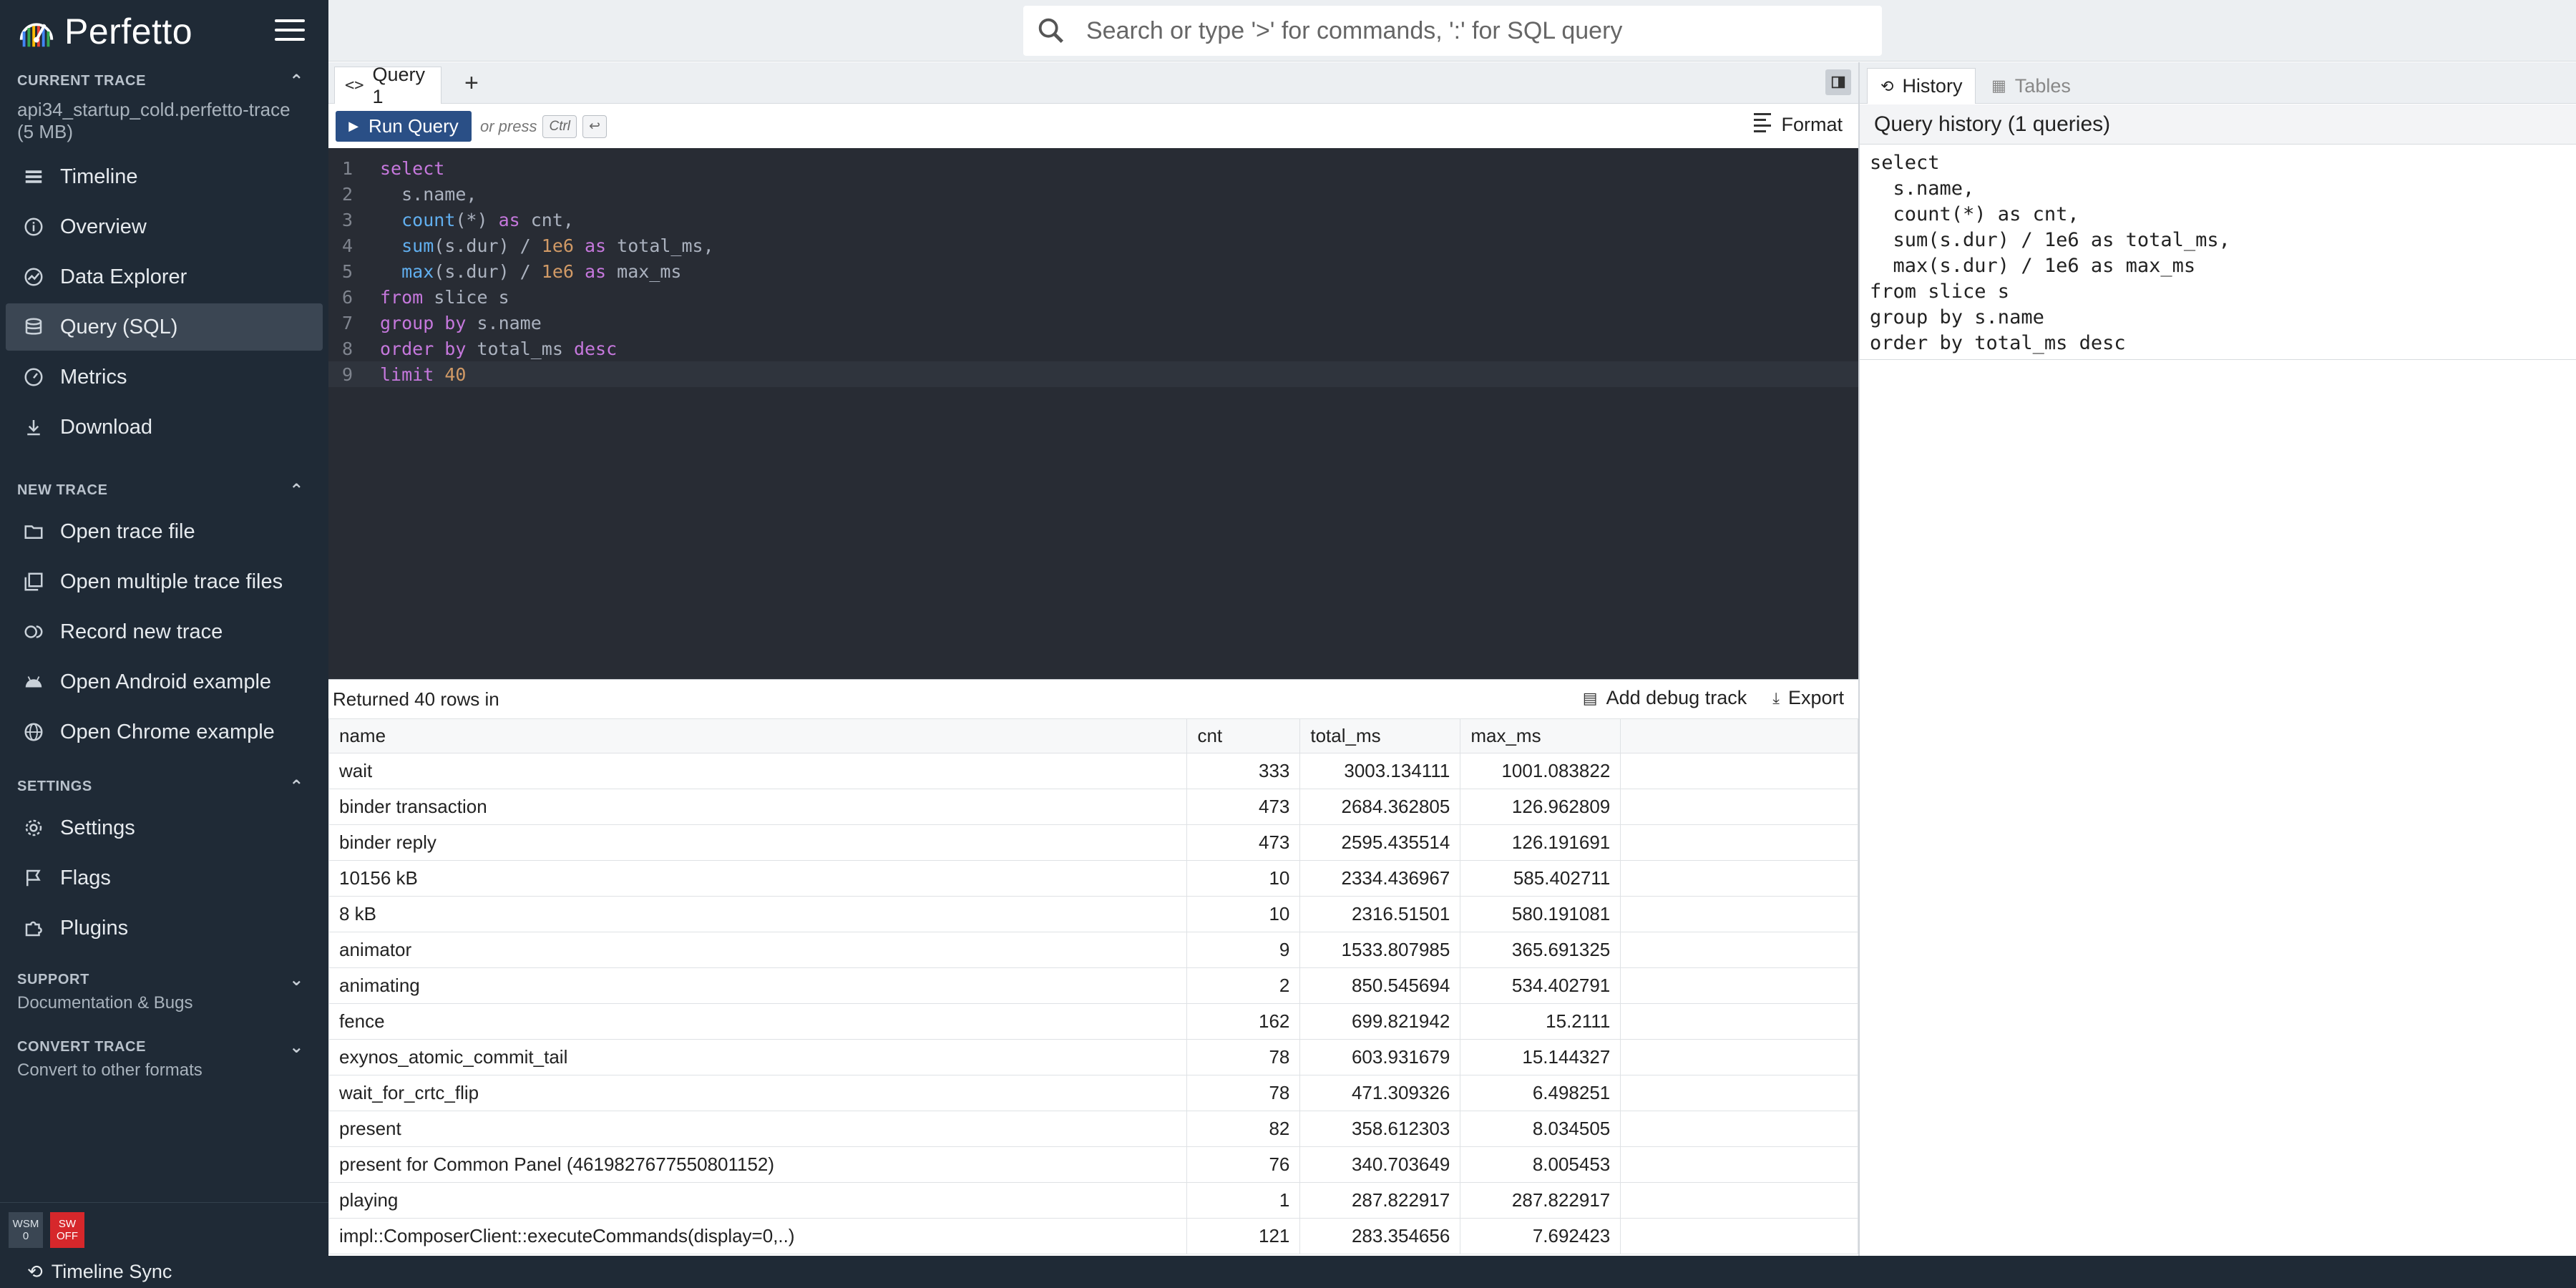 This screenshot has height=1288, width=2576. Describe the element at coordinates (33, 928) in the screenshot. I see `puzzle-icon` at that location.